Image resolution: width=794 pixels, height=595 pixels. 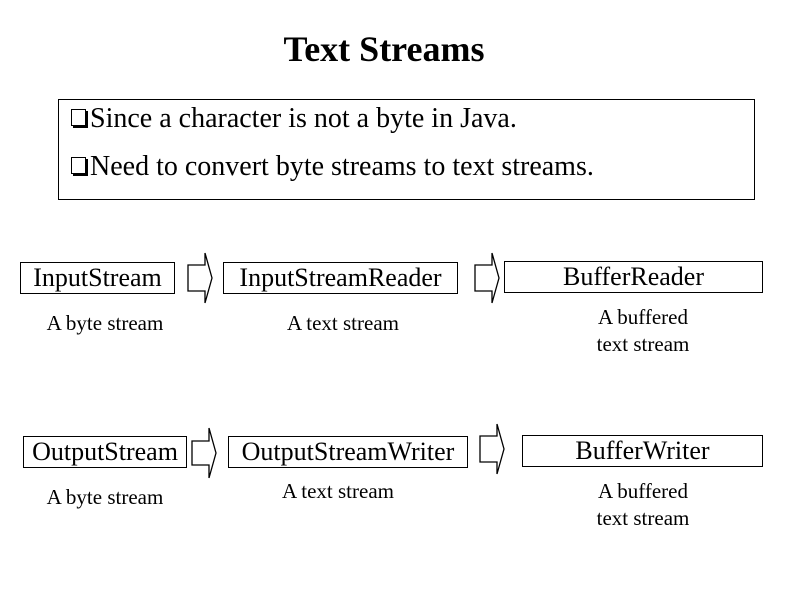 I want to click on caption-bufferwriter: A buffered text stream, so click(x=643, y=505).